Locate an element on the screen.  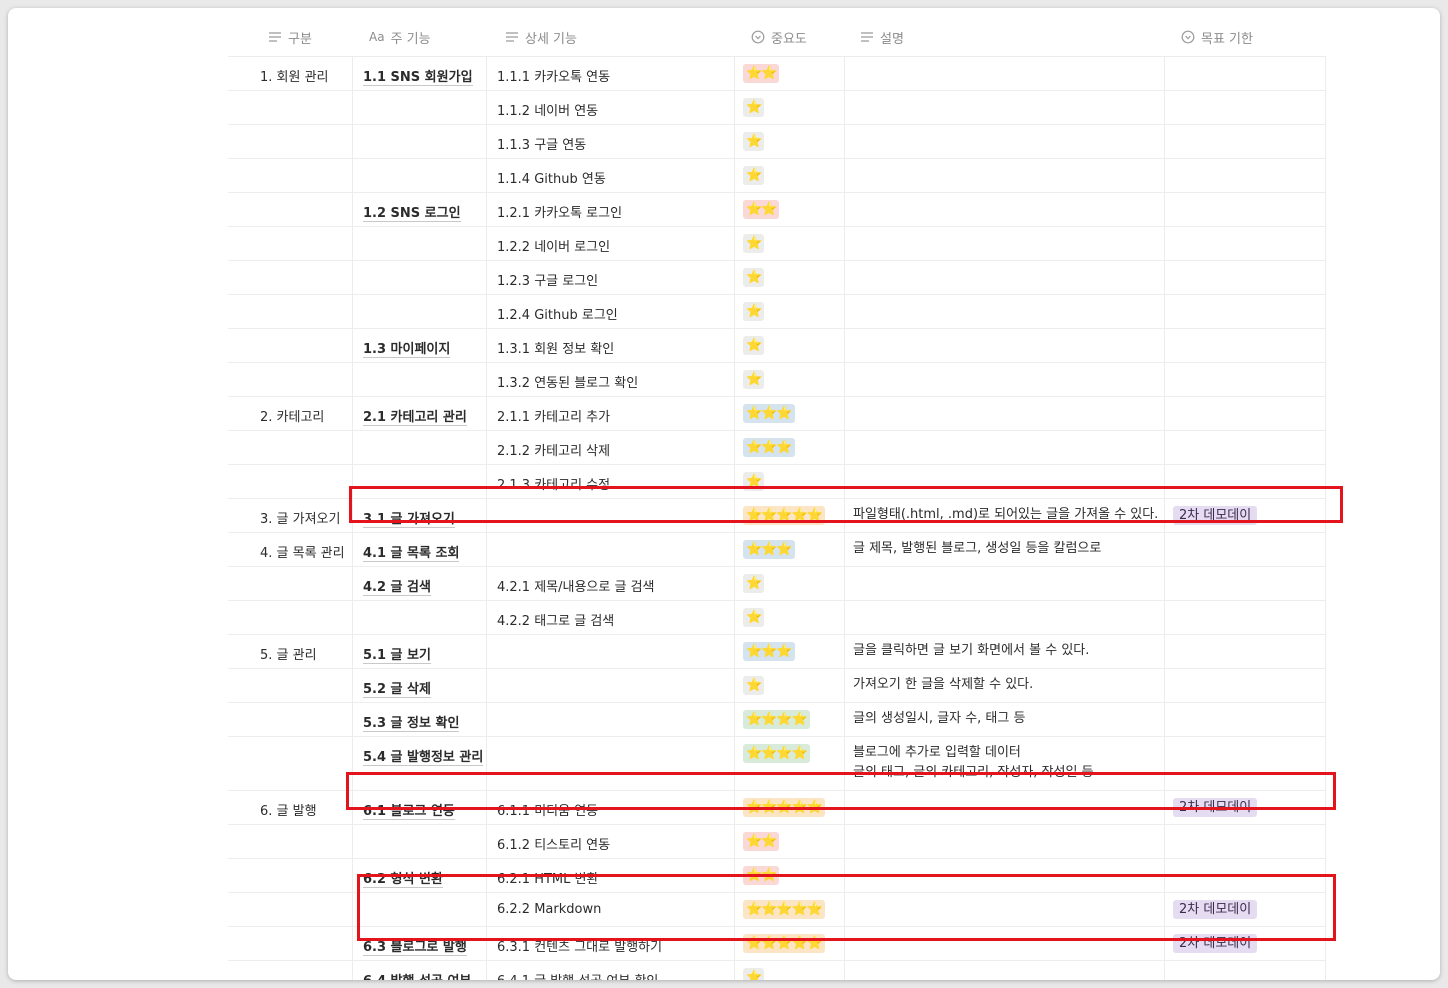
table-row: 6.2.2 Markdown ⭐⭐⭐⭐⭐ 2차 데모데이 is located at coordinates (777, 910).